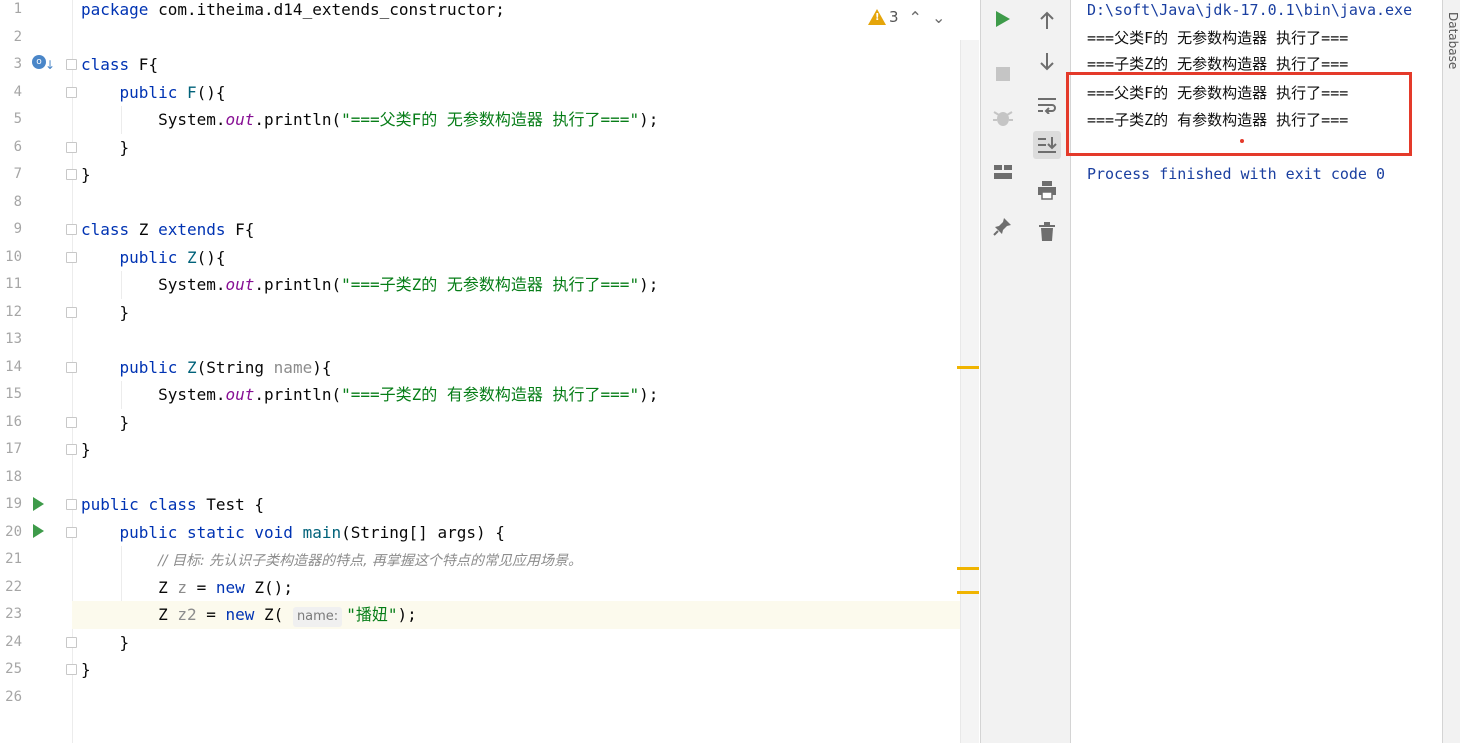  What do you see at coordinates (1003, 371) in the screenshot?
I see `run-toolbar-primary` at bounding box center [1003, 371].